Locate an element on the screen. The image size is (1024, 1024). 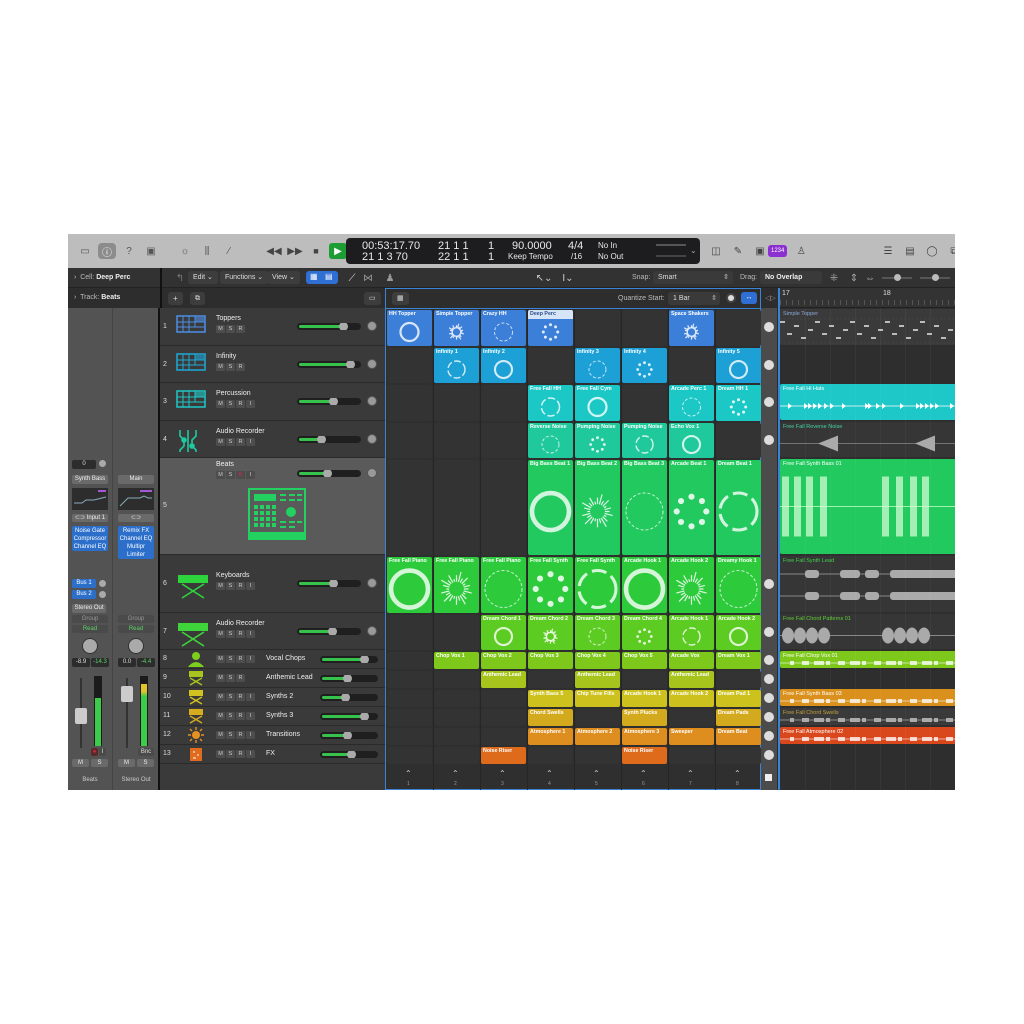
play-button: ▶ is located at coordinates (338, 251).